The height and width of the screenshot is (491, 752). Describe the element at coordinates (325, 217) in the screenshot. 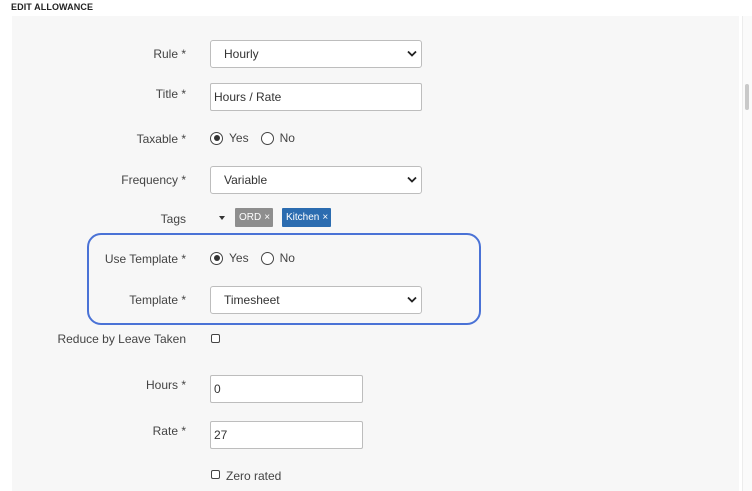

I see `tag-kitchen-remove-icon: ×` at that location.